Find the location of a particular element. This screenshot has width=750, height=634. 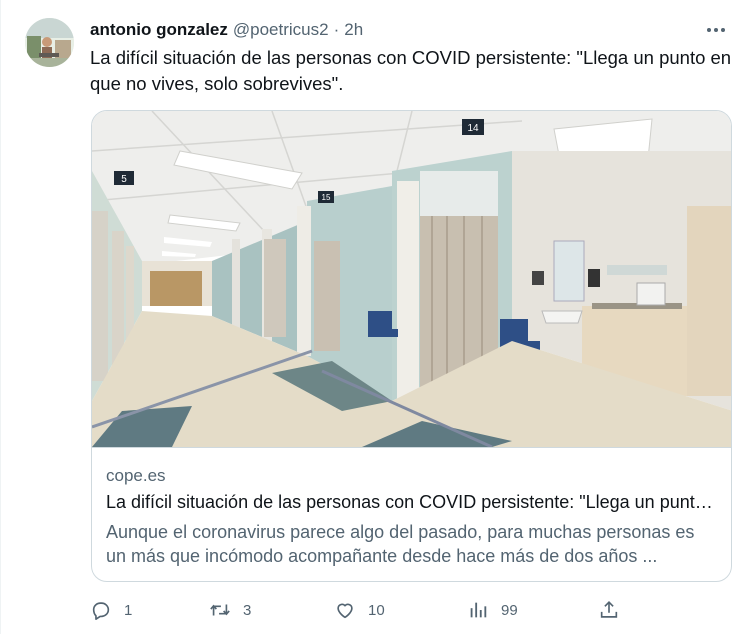

retweet-button: 3 is located at coordinates (230, 610).